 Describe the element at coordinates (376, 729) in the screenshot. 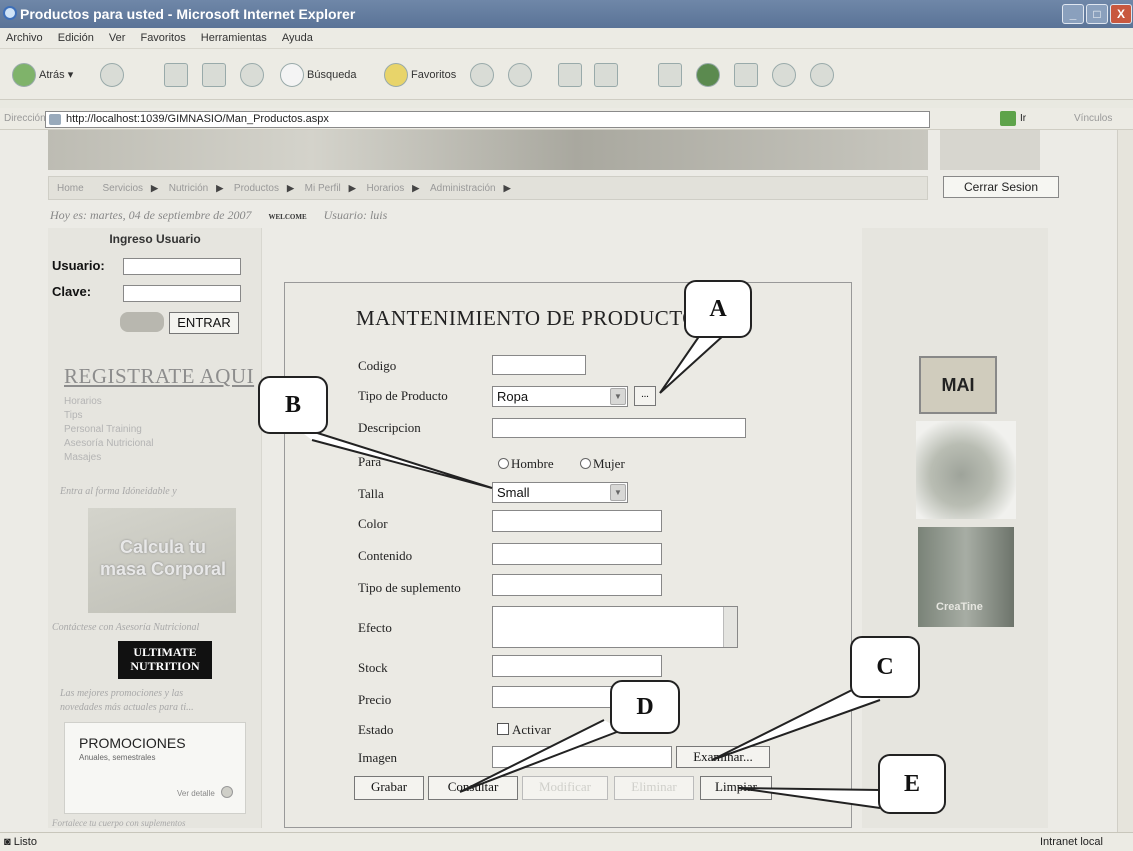

I see `label-estado: Estado` at that location.